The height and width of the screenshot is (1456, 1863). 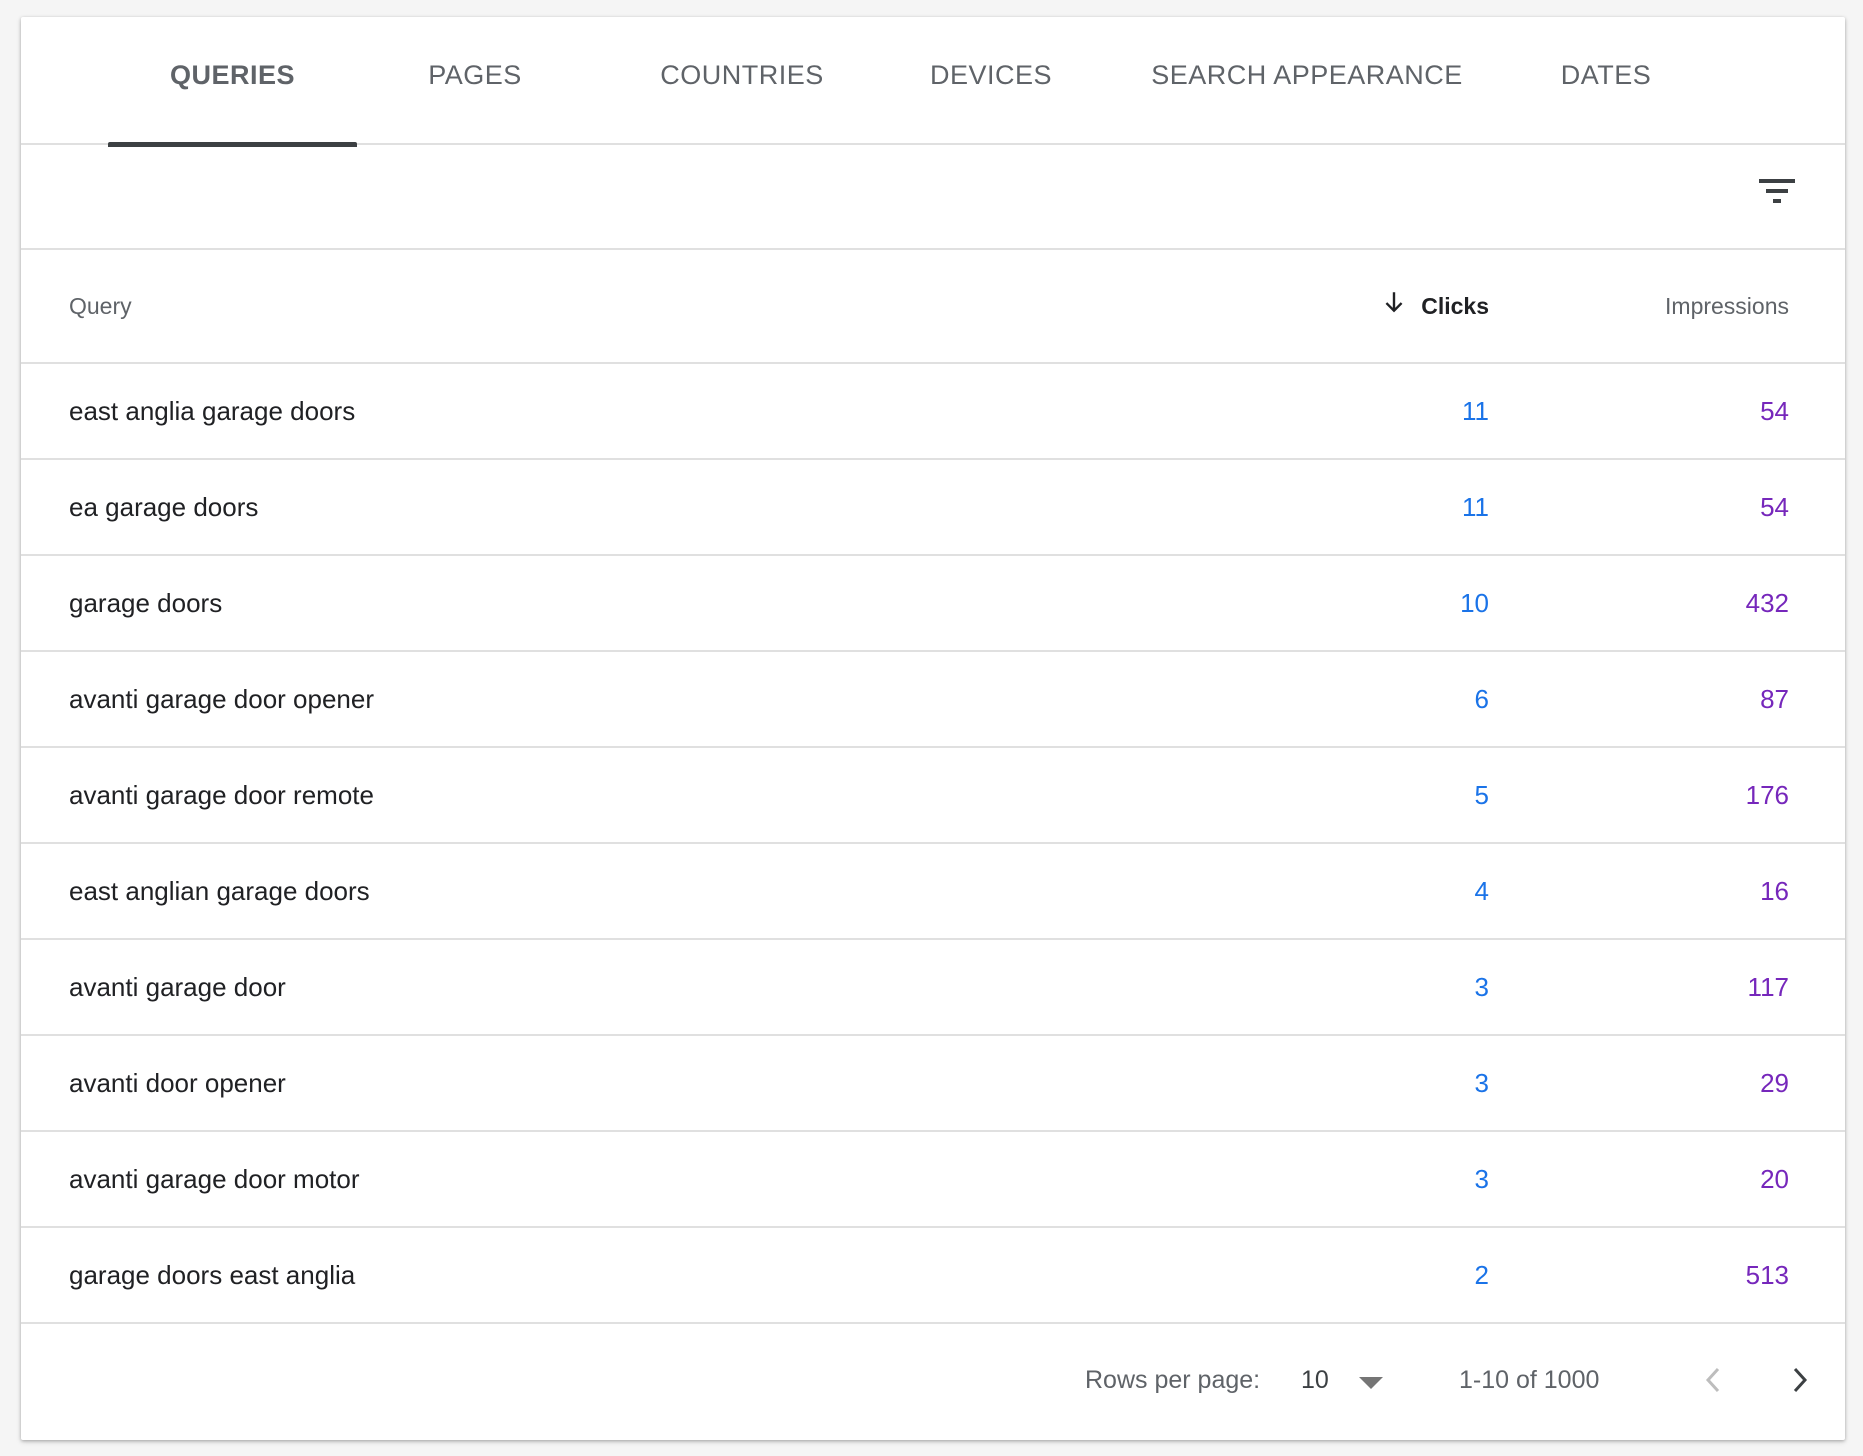 I want to click on query-cell: avanti garage door motor, so click(x=214, y=1178).